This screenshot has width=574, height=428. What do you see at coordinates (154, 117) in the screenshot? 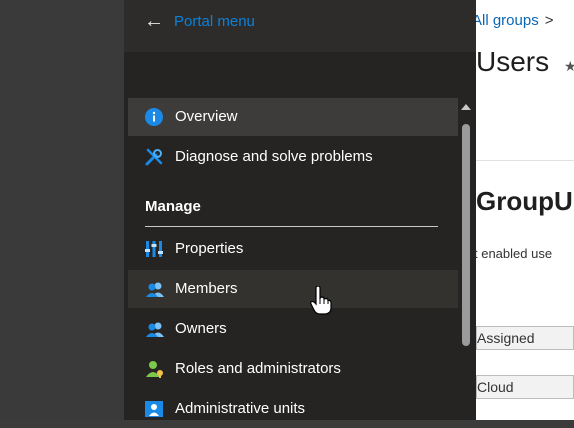
I see `info-icon` at bounding box center [154, 117].